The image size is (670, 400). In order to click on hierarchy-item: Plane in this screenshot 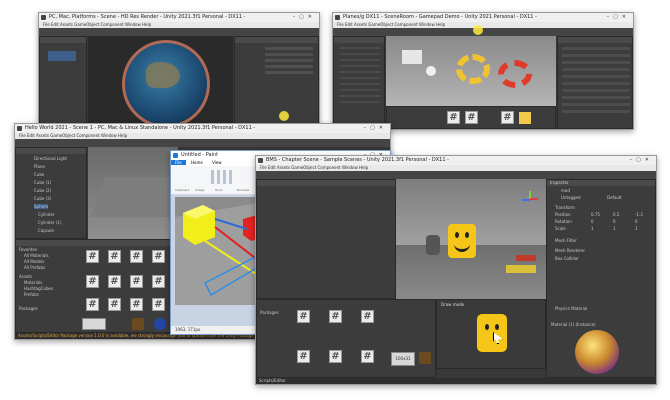, I will do `click(39, 166)`.